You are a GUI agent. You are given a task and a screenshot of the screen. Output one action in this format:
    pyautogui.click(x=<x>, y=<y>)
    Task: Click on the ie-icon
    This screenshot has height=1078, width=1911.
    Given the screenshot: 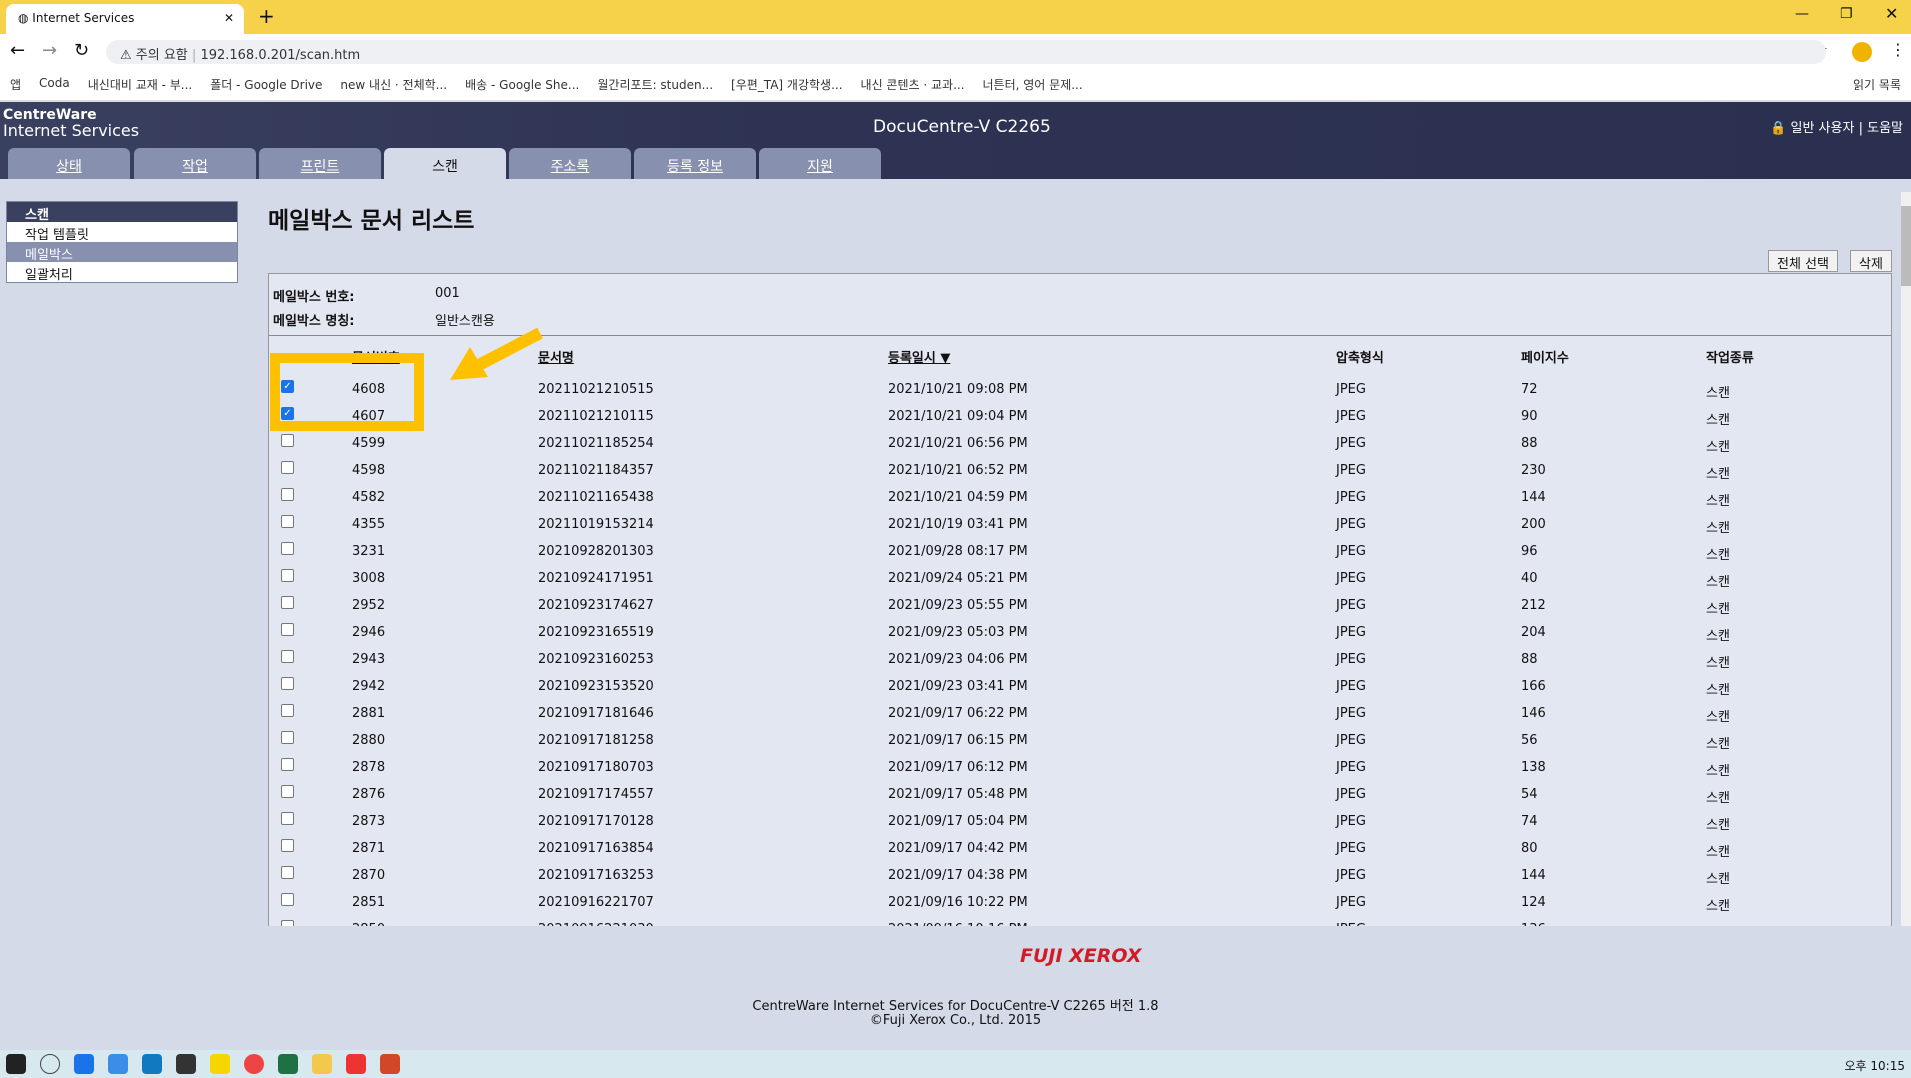 What is the action you would take?
    pyautogui.click(x=118, y=1064)
    